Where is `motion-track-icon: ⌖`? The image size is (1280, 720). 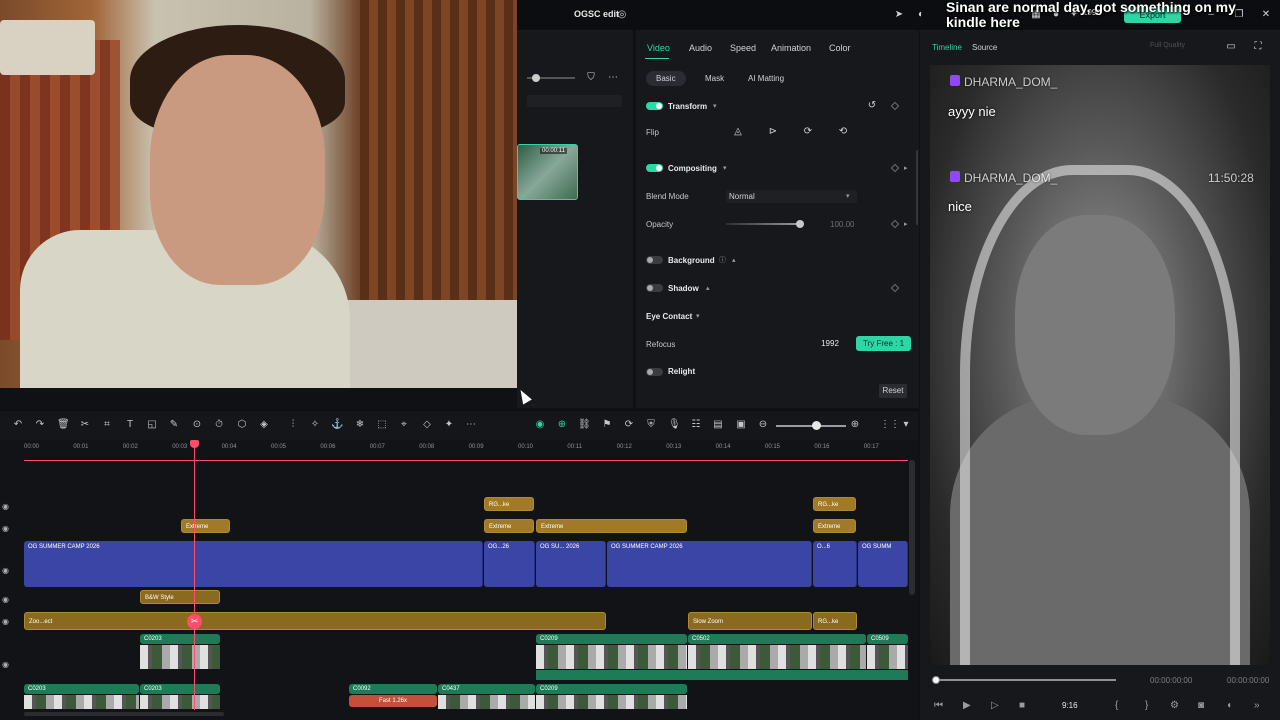
motion-track-icon: ⌖ is located at coordinates (404, 425).